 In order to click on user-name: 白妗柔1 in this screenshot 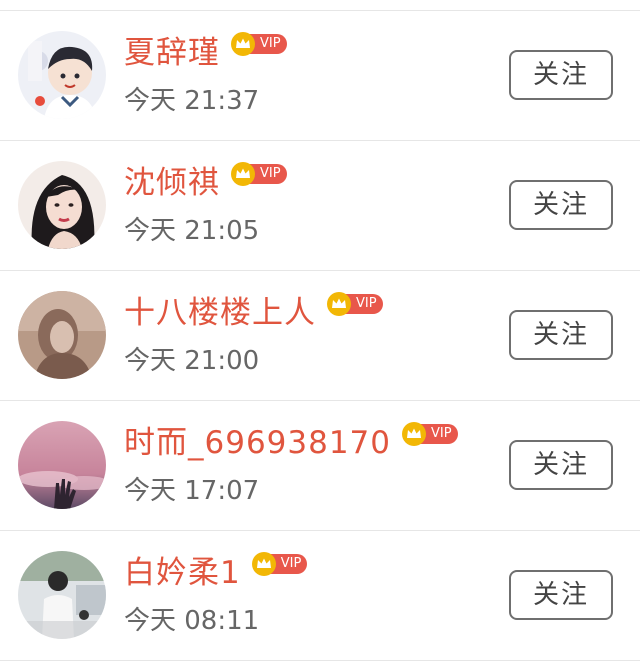, I will do `click(182, 573)`.